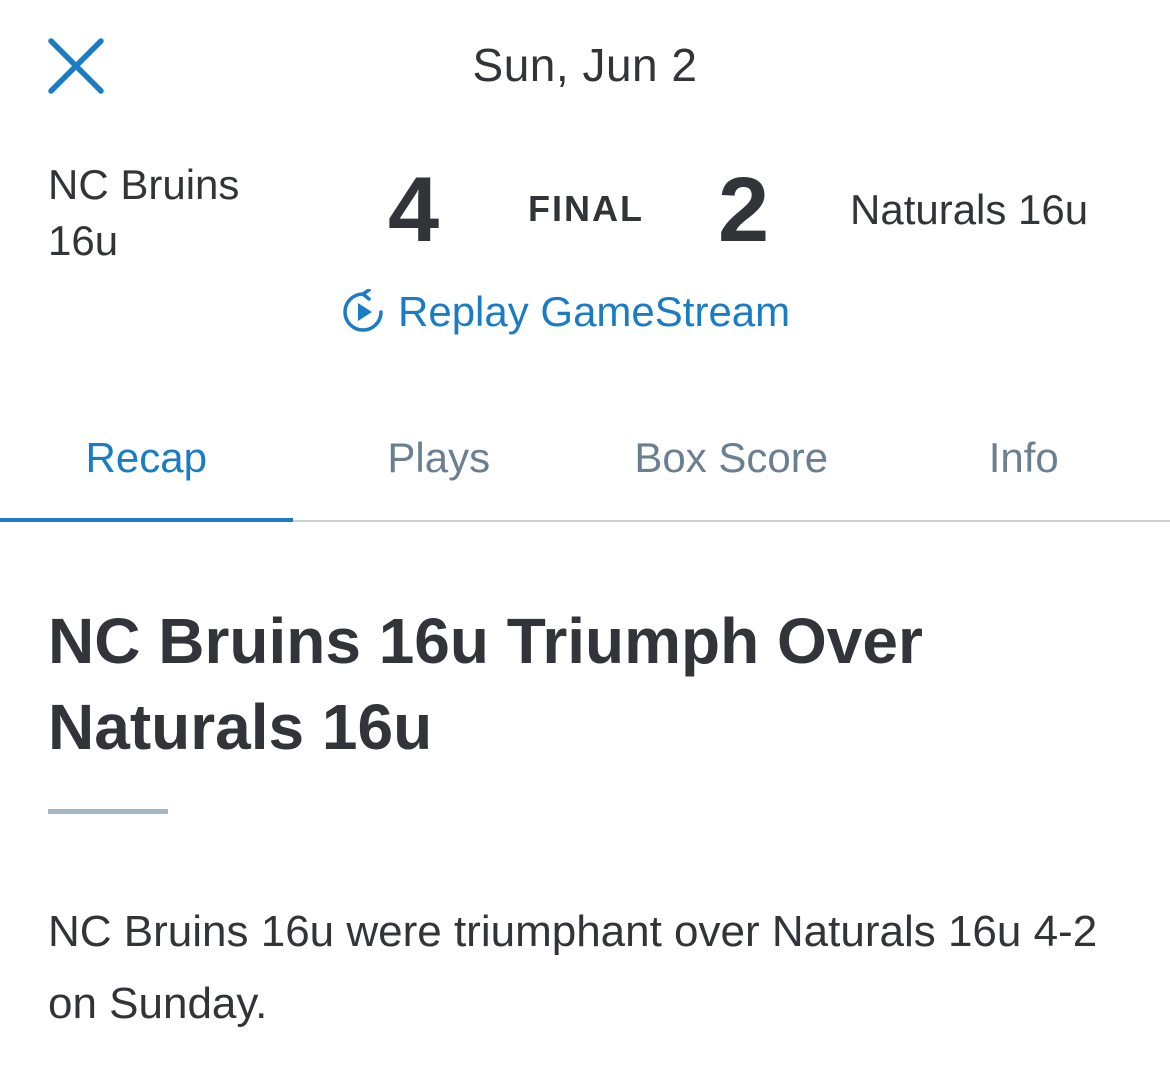 The height and width of the screenshot is (1072, 1170). I want to click on headline-divider, so click(108, 811).